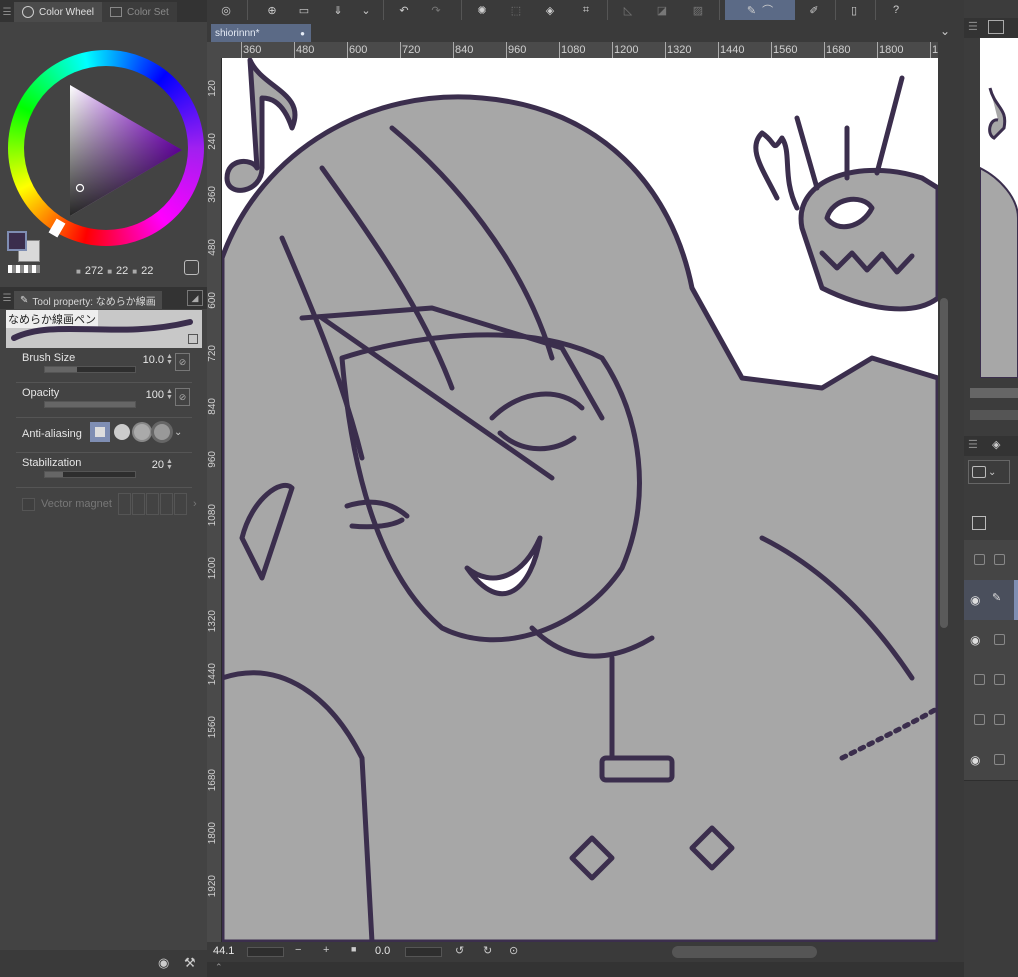  Describe the element at coordinates (223, 951) in the screenshot. I see `zoom-value: 44.1` at that location.